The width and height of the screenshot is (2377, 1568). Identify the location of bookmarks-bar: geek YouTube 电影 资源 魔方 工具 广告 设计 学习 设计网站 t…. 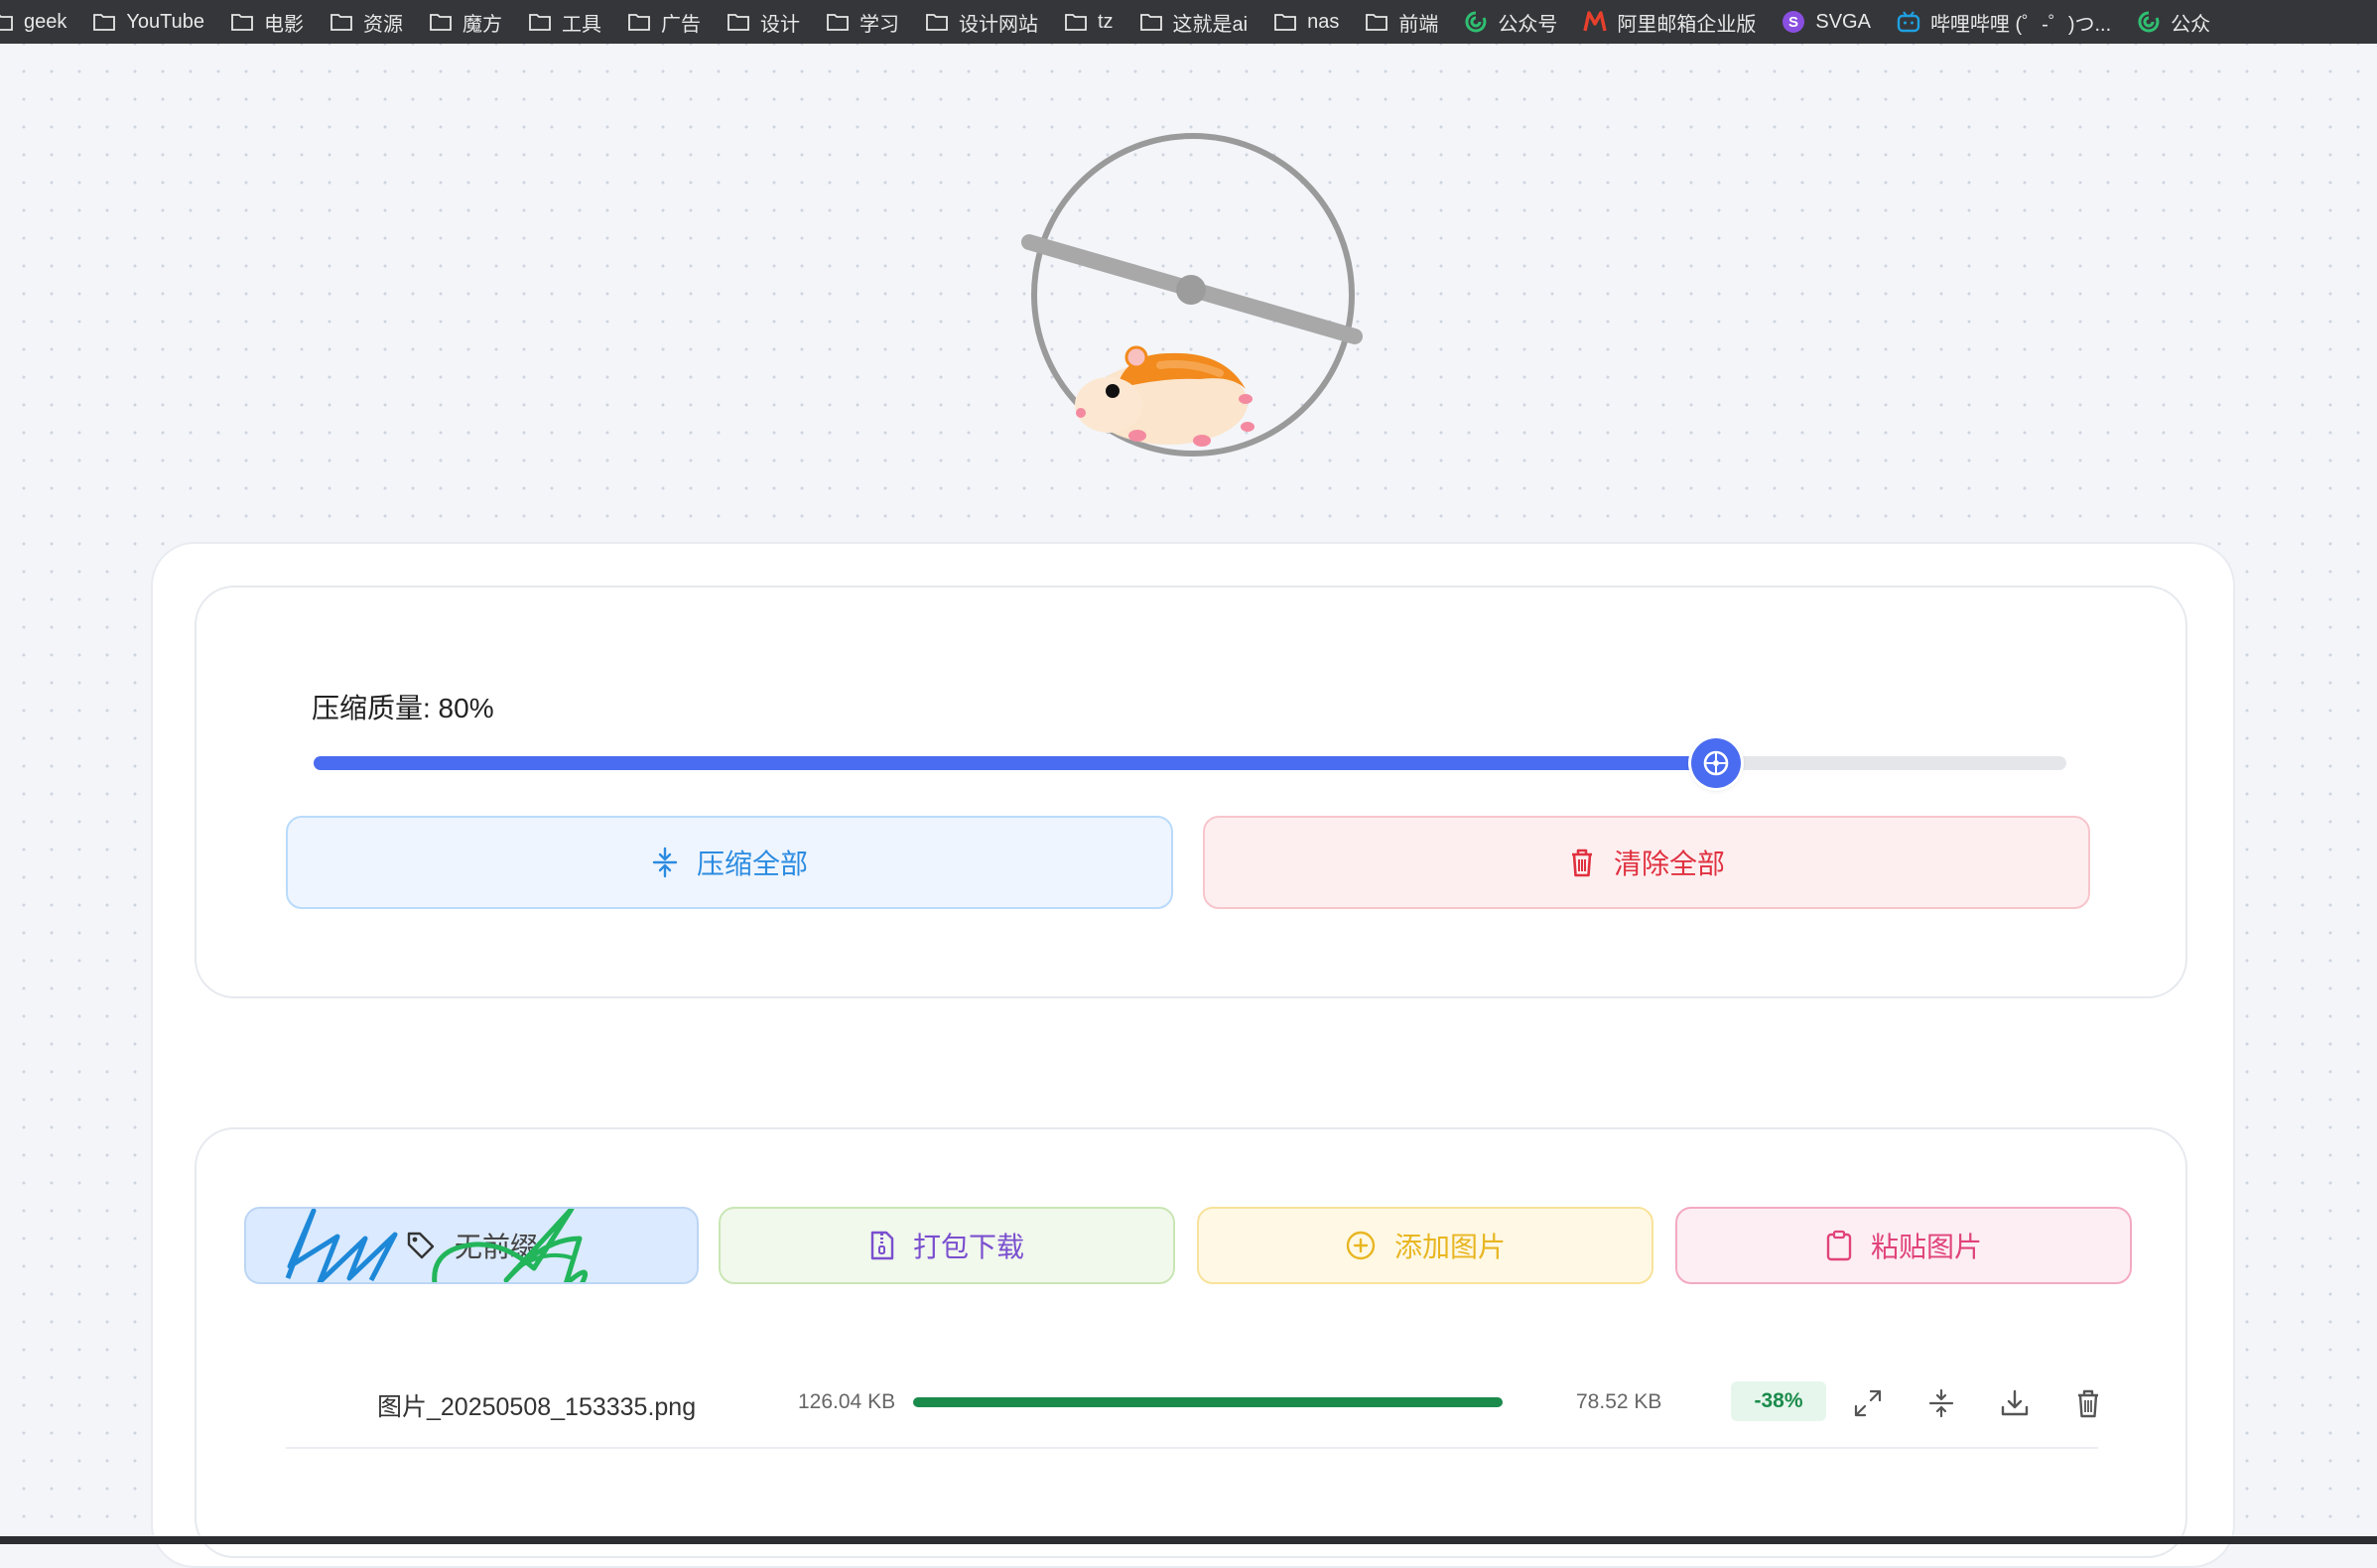
(1188, 22).